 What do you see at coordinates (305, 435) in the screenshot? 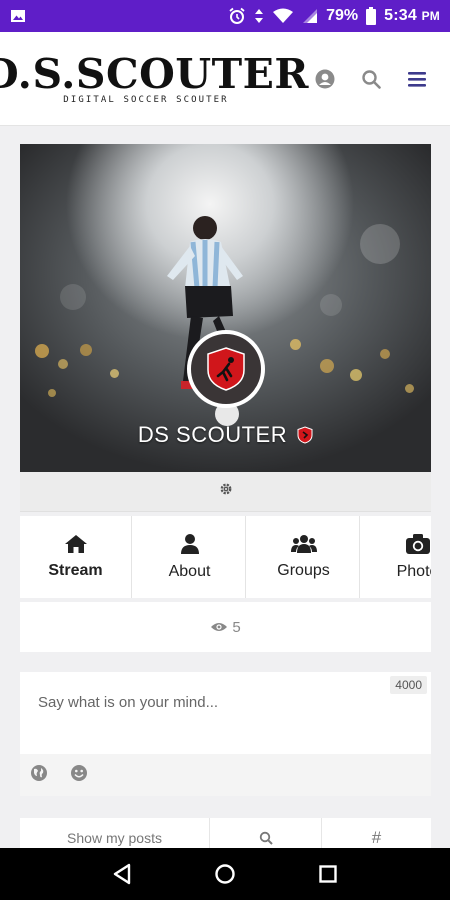
I see `shield-badge-icon` at bounding box center [305, 435].